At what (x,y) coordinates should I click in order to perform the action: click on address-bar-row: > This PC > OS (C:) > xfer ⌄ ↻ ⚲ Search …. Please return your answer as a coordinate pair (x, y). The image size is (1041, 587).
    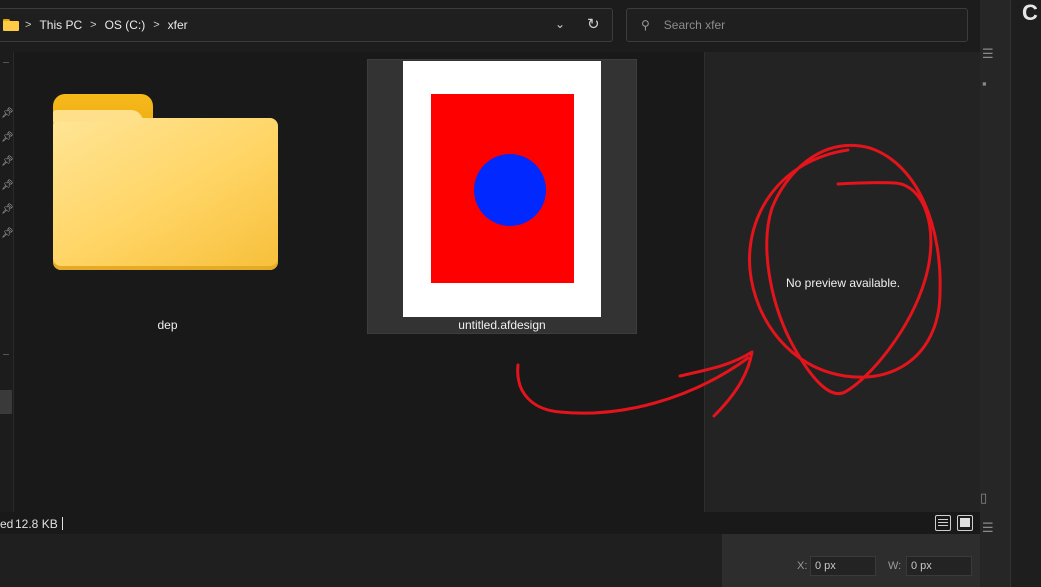
    Looking at the image, I should click on (490, 26).